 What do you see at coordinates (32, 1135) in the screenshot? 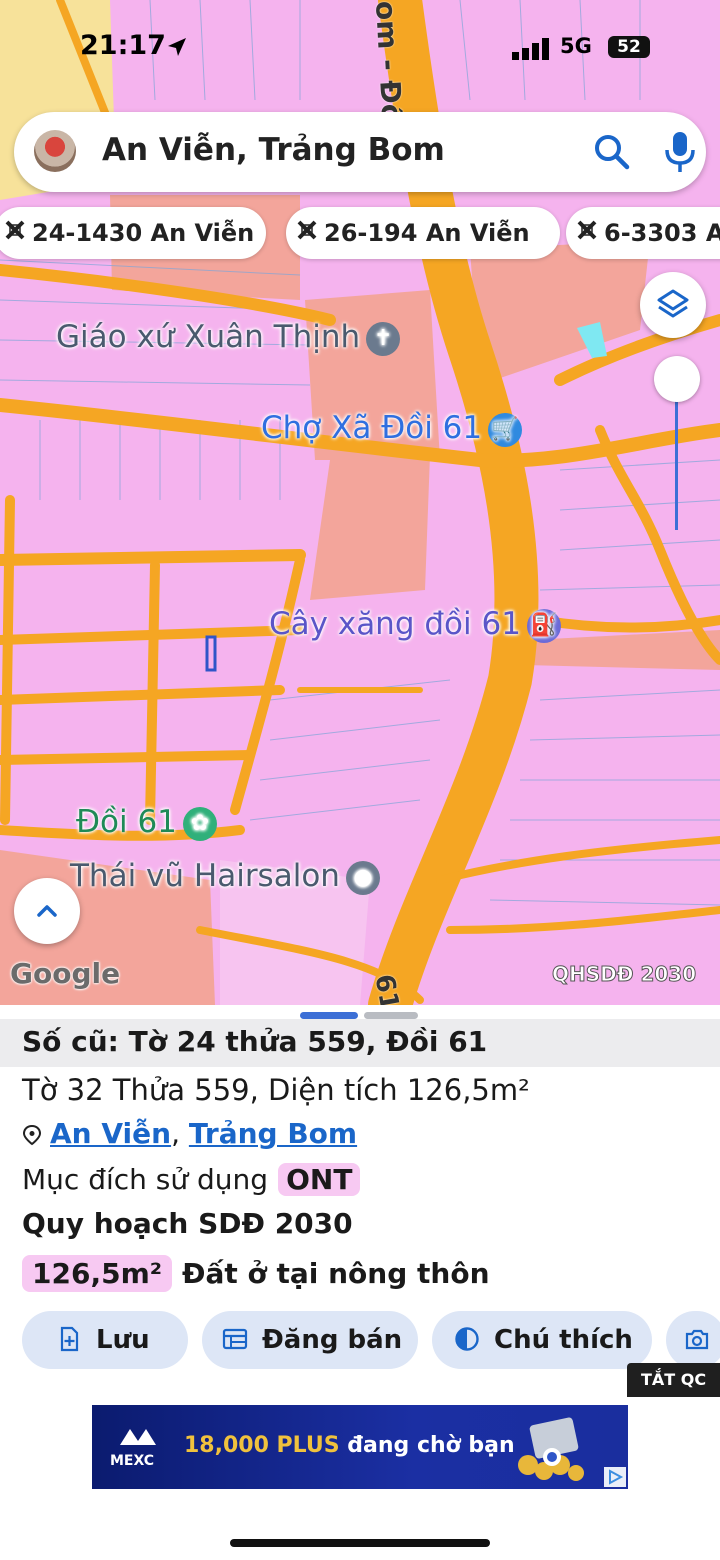
I see `location-pin-icon` at bounding box center [32, 1135].